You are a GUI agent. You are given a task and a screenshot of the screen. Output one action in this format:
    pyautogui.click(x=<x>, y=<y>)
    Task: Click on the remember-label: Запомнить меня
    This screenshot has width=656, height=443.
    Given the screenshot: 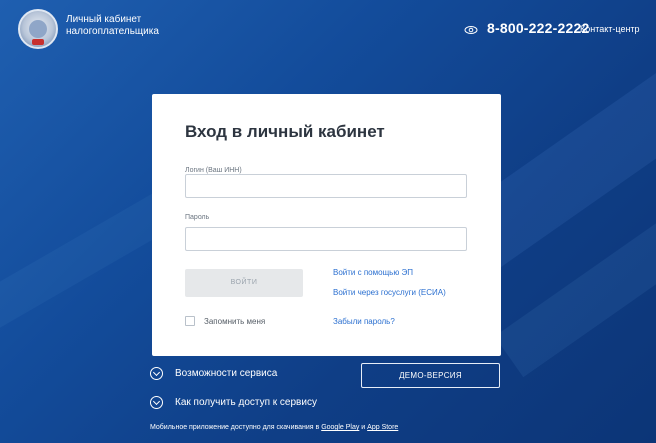 What is the action you would take?
    pyautogui.click(x=234, y=321)
    